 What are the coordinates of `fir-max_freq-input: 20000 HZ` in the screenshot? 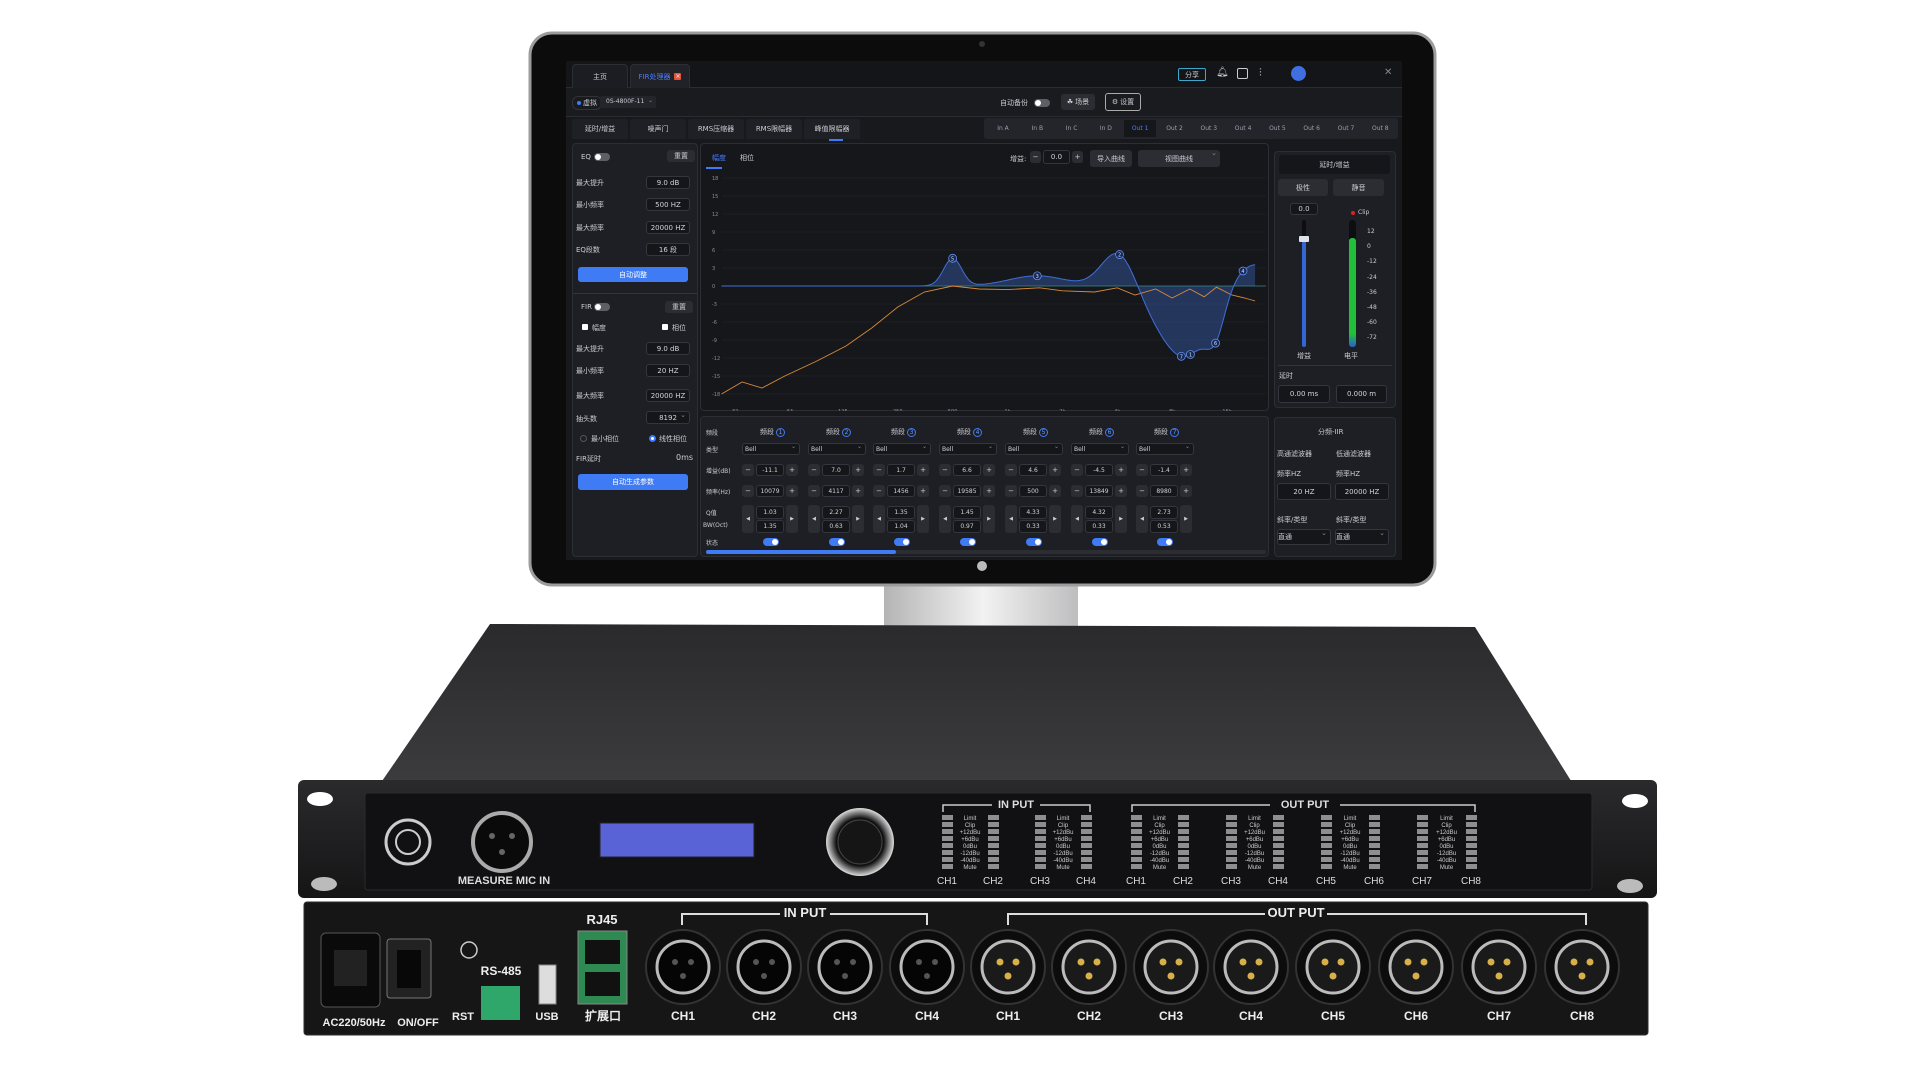 It's located at (668, 395).